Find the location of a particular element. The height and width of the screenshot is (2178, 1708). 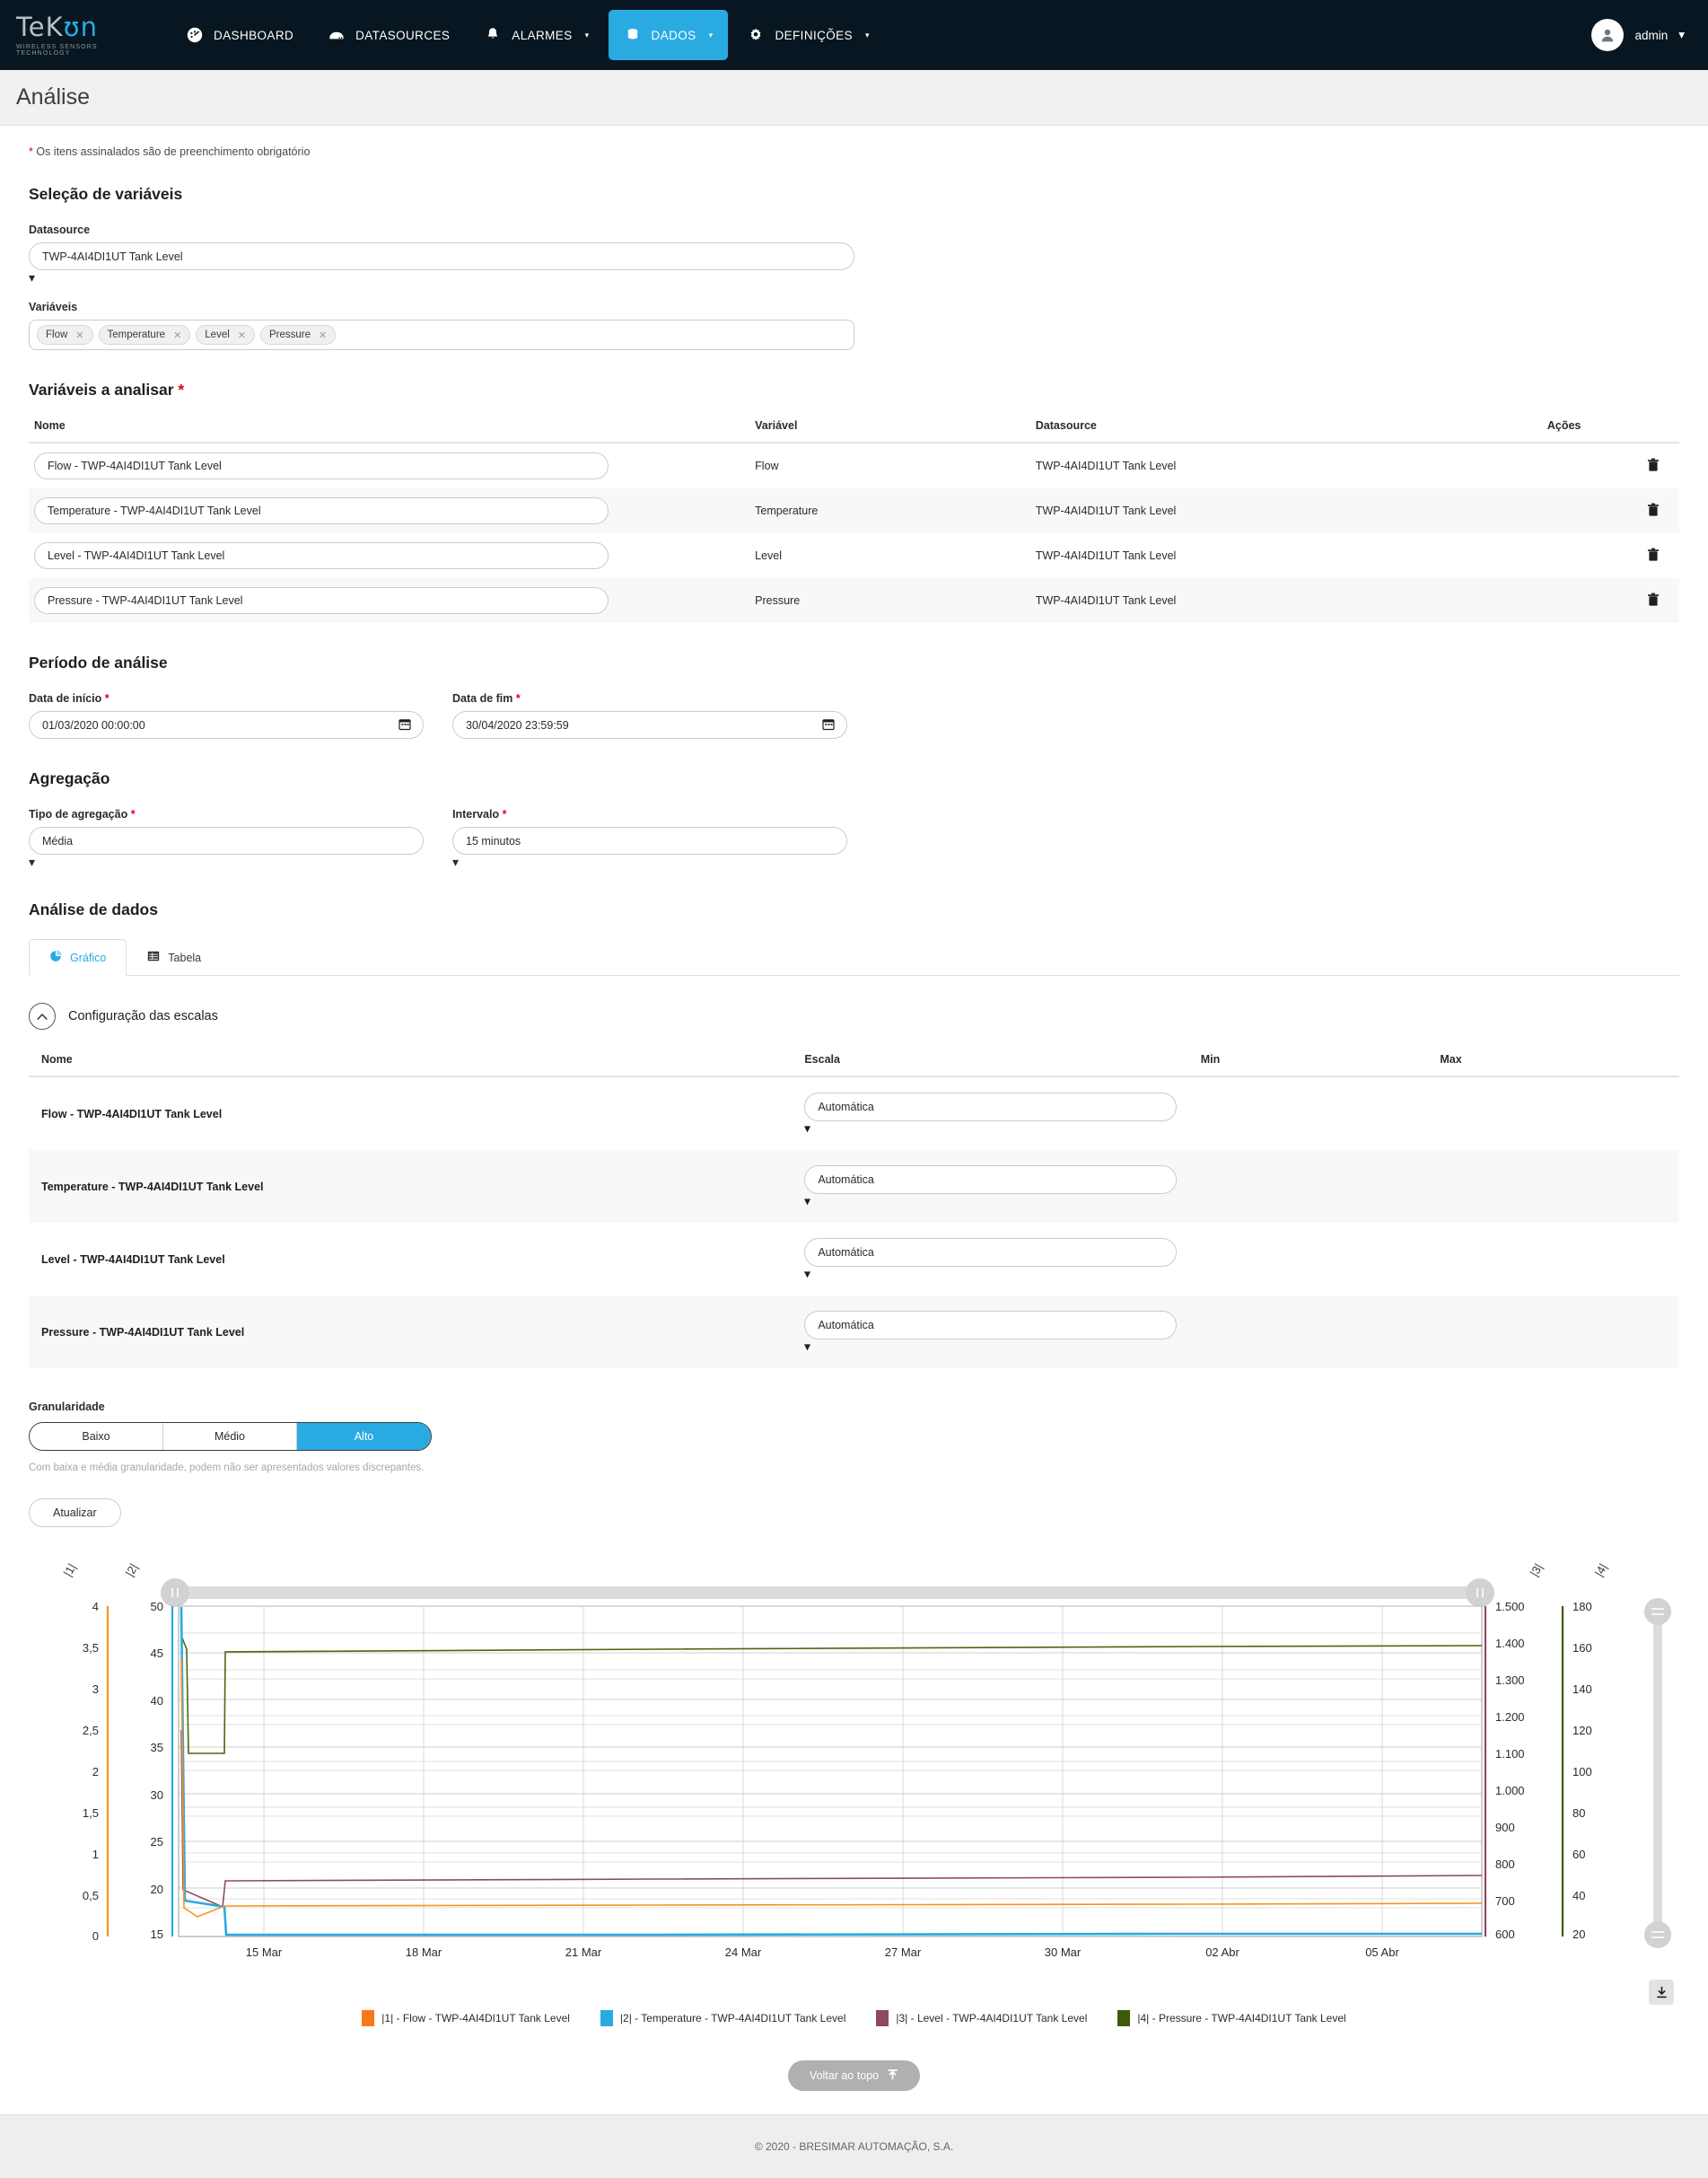

x-tick-1: 18 Mar is located at coordinates (424, 1952).